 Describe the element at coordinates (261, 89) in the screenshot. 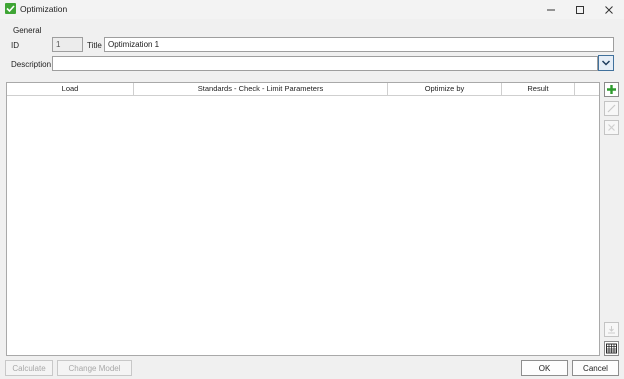

I see `column-header-standards: Standards - Check - Limit Parameters` at that location.